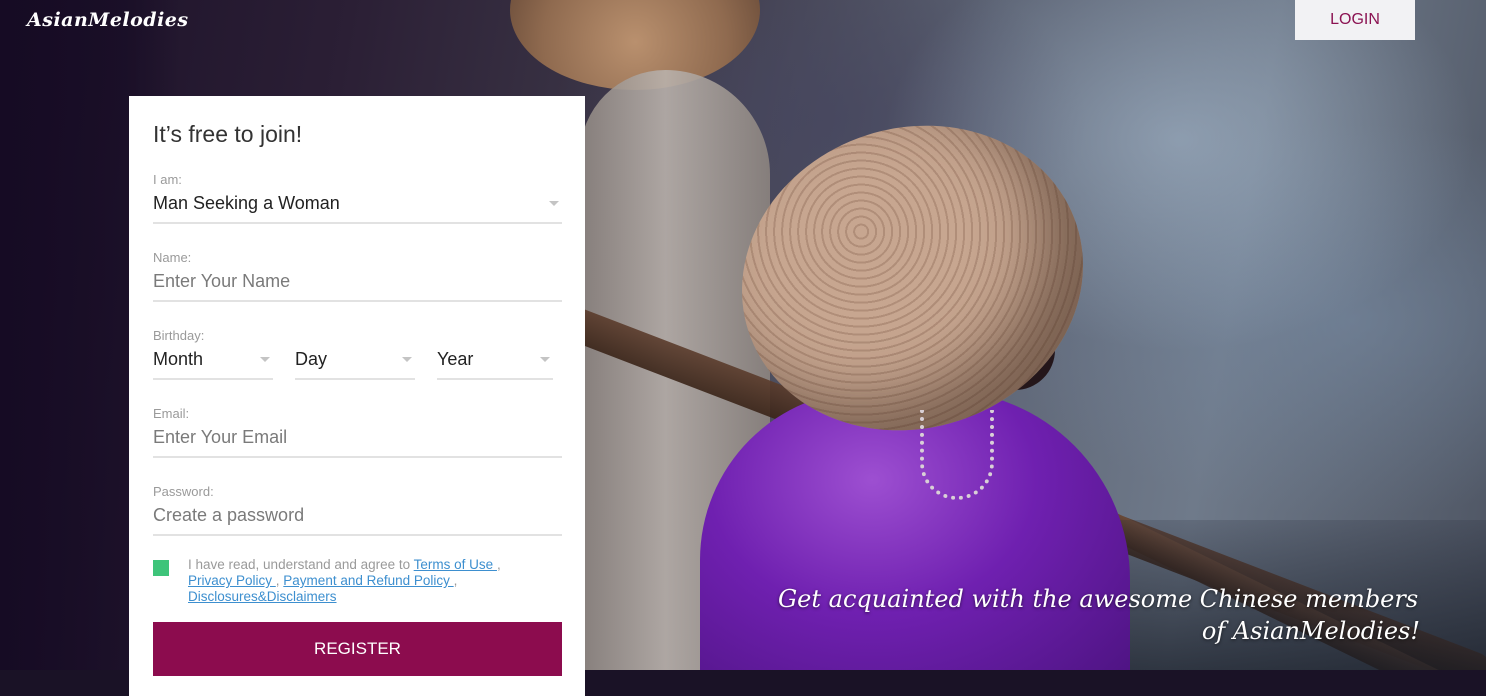 The image size is (1486, 696). What do you see at coordinates (161, 568) in the screenshot?
I see `agree-checkbox` at bounding box center [161, 568].